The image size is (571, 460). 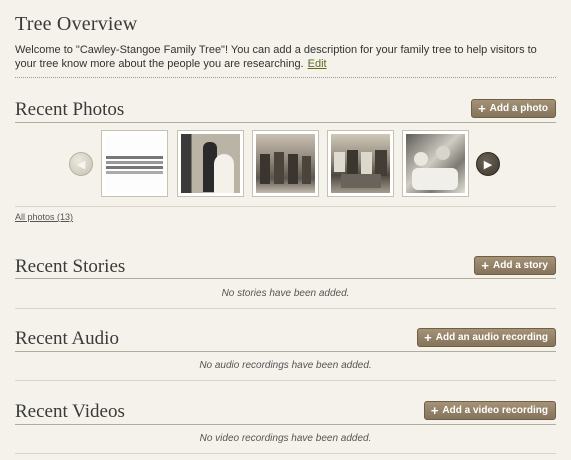 I want to click on photos-bottom-rule, so click(x=285, y=206).